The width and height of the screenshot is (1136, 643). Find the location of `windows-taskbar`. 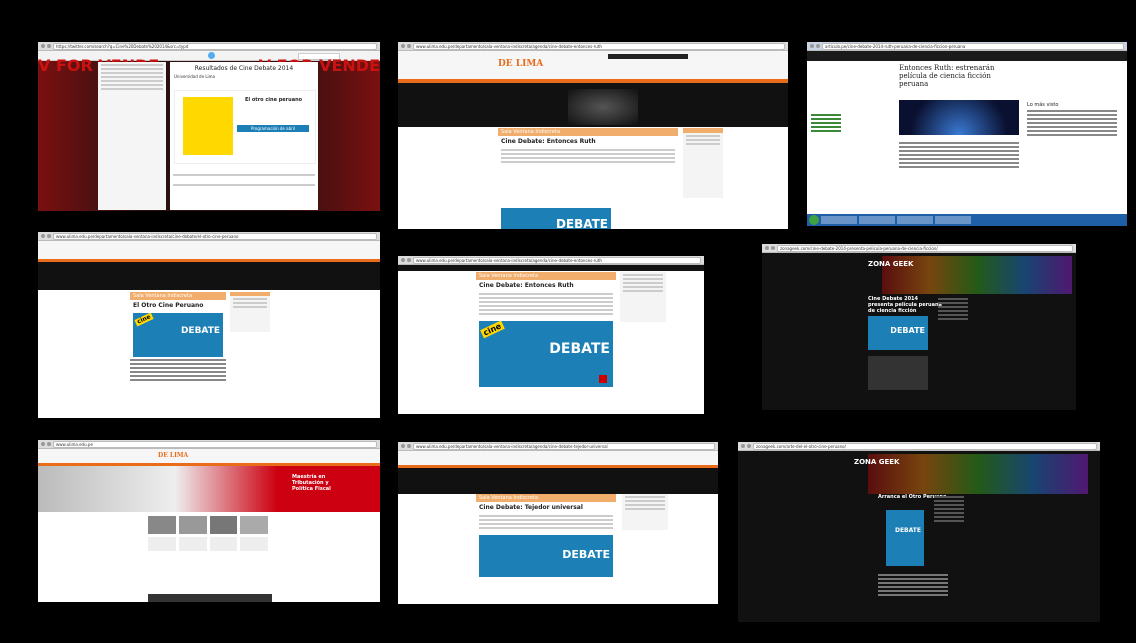

windows-taskbar is located at coordinates (967, 220).